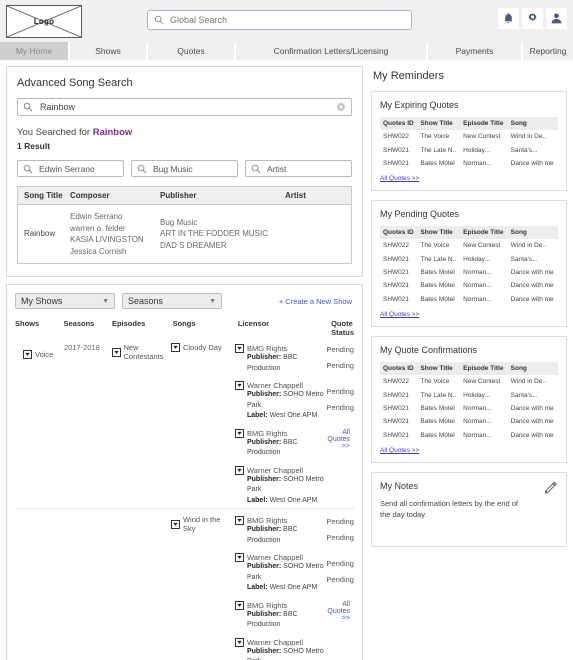 This screenshot has height=660, width=573. I want to click on seasons-select: Seasons ▼, so click(172, 301).